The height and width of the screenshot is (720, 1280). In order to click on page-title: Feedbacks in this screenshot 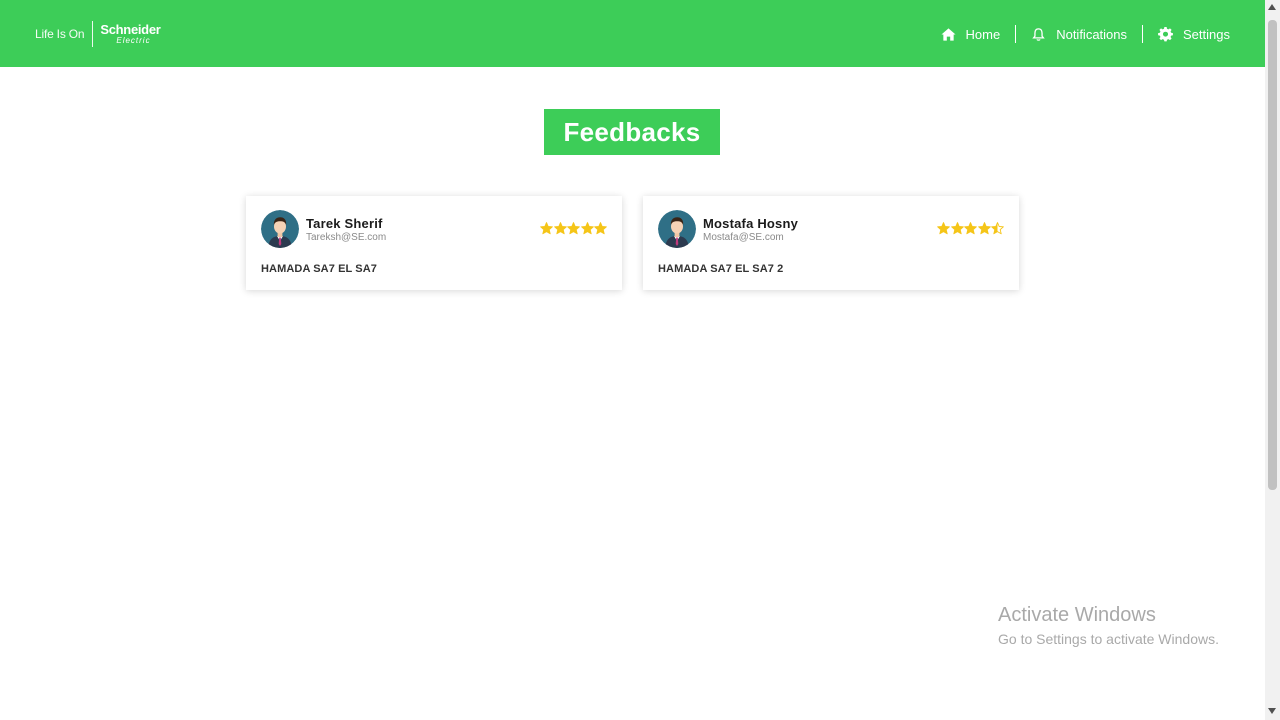, I will do `click(632, 132)`.